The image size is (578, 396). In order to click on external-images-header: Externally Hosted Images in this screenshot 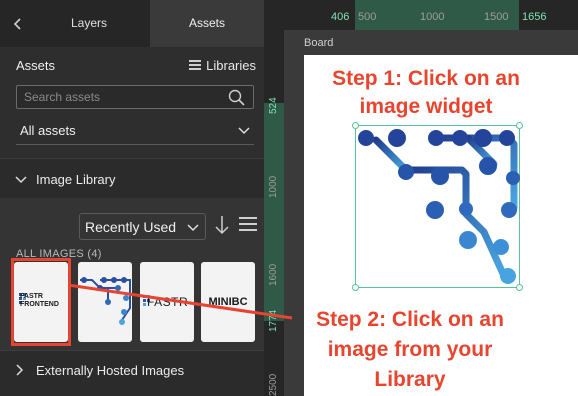, I will do `click(132, 373)`.